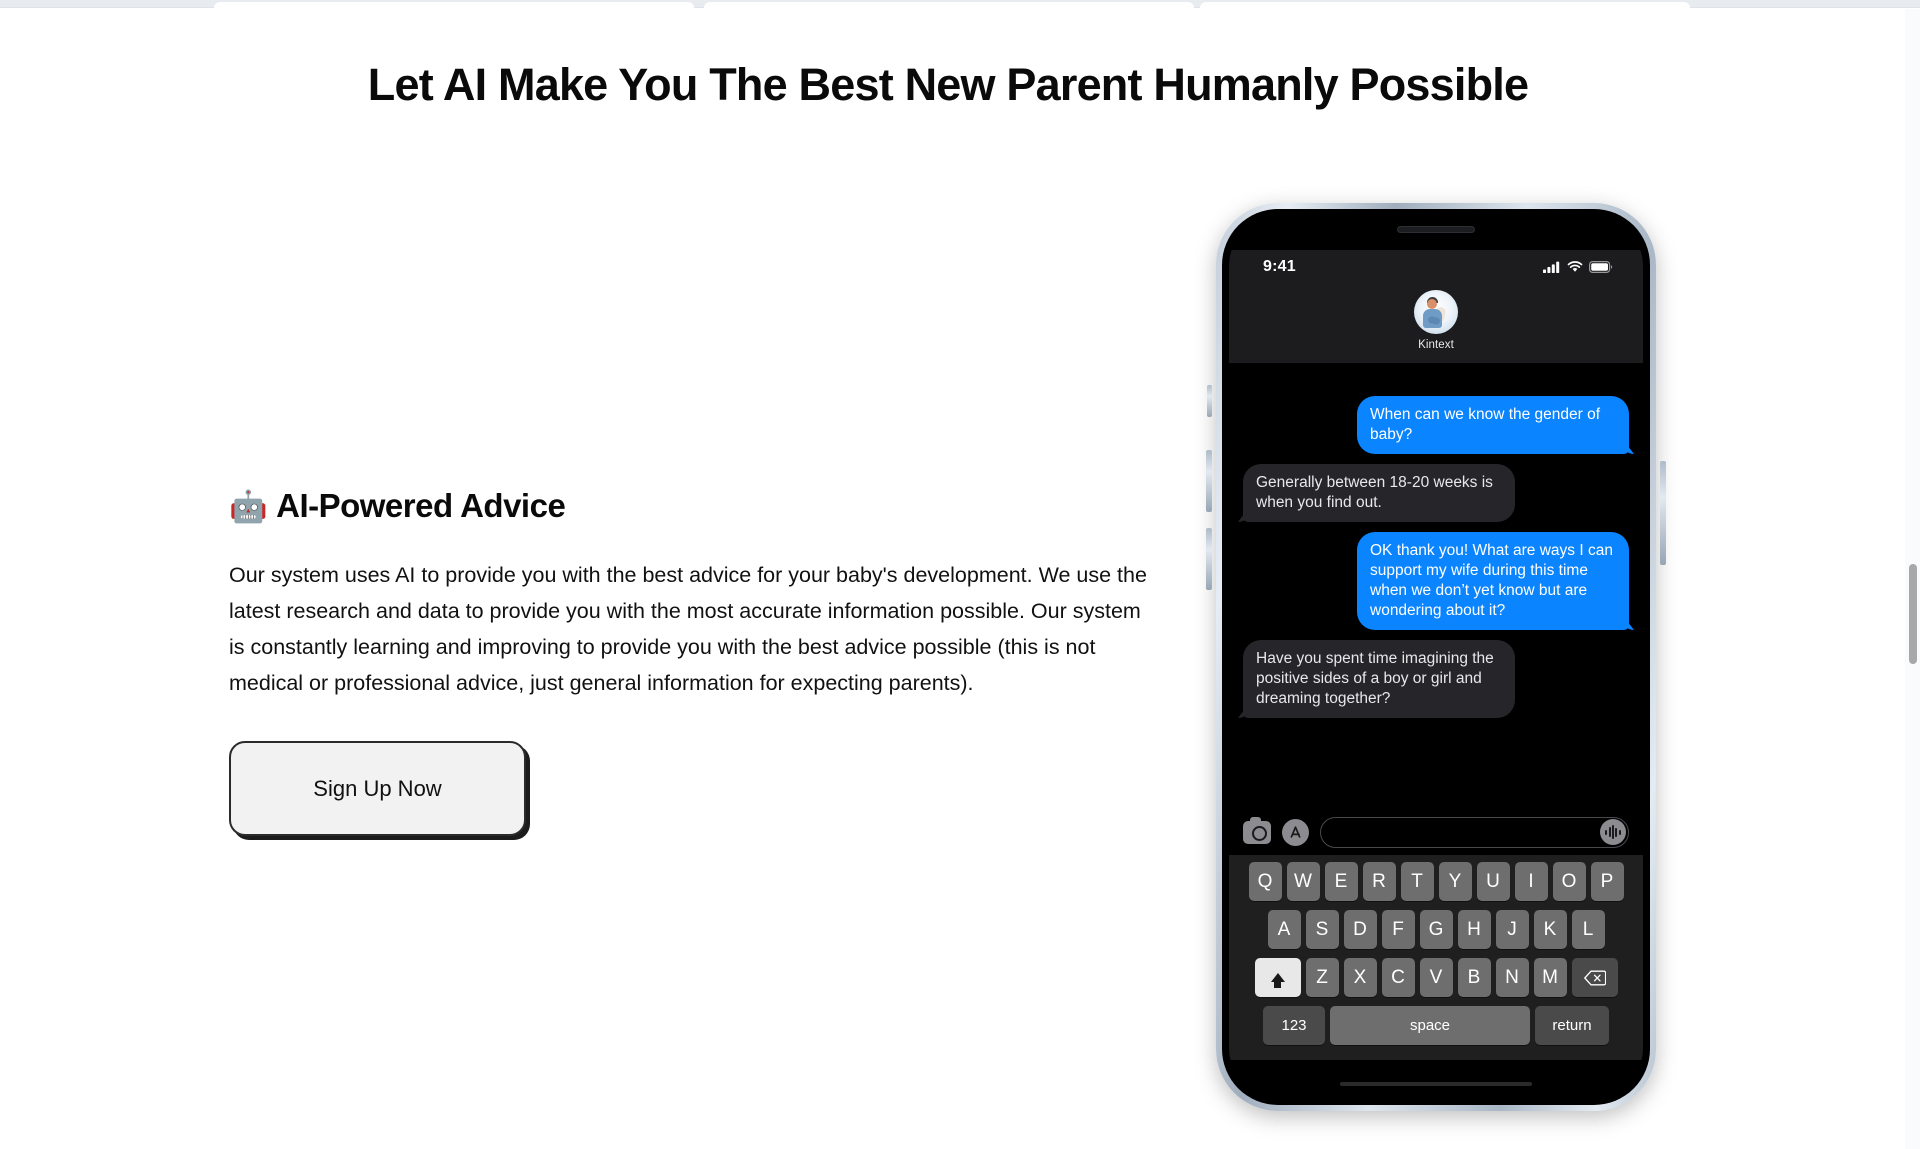 This screenshot has height=1149, width=1920. What do you see at coordinates (1417, 881) in the screenshot?
I see `key-t: T` at bounding box center [1417, 881].